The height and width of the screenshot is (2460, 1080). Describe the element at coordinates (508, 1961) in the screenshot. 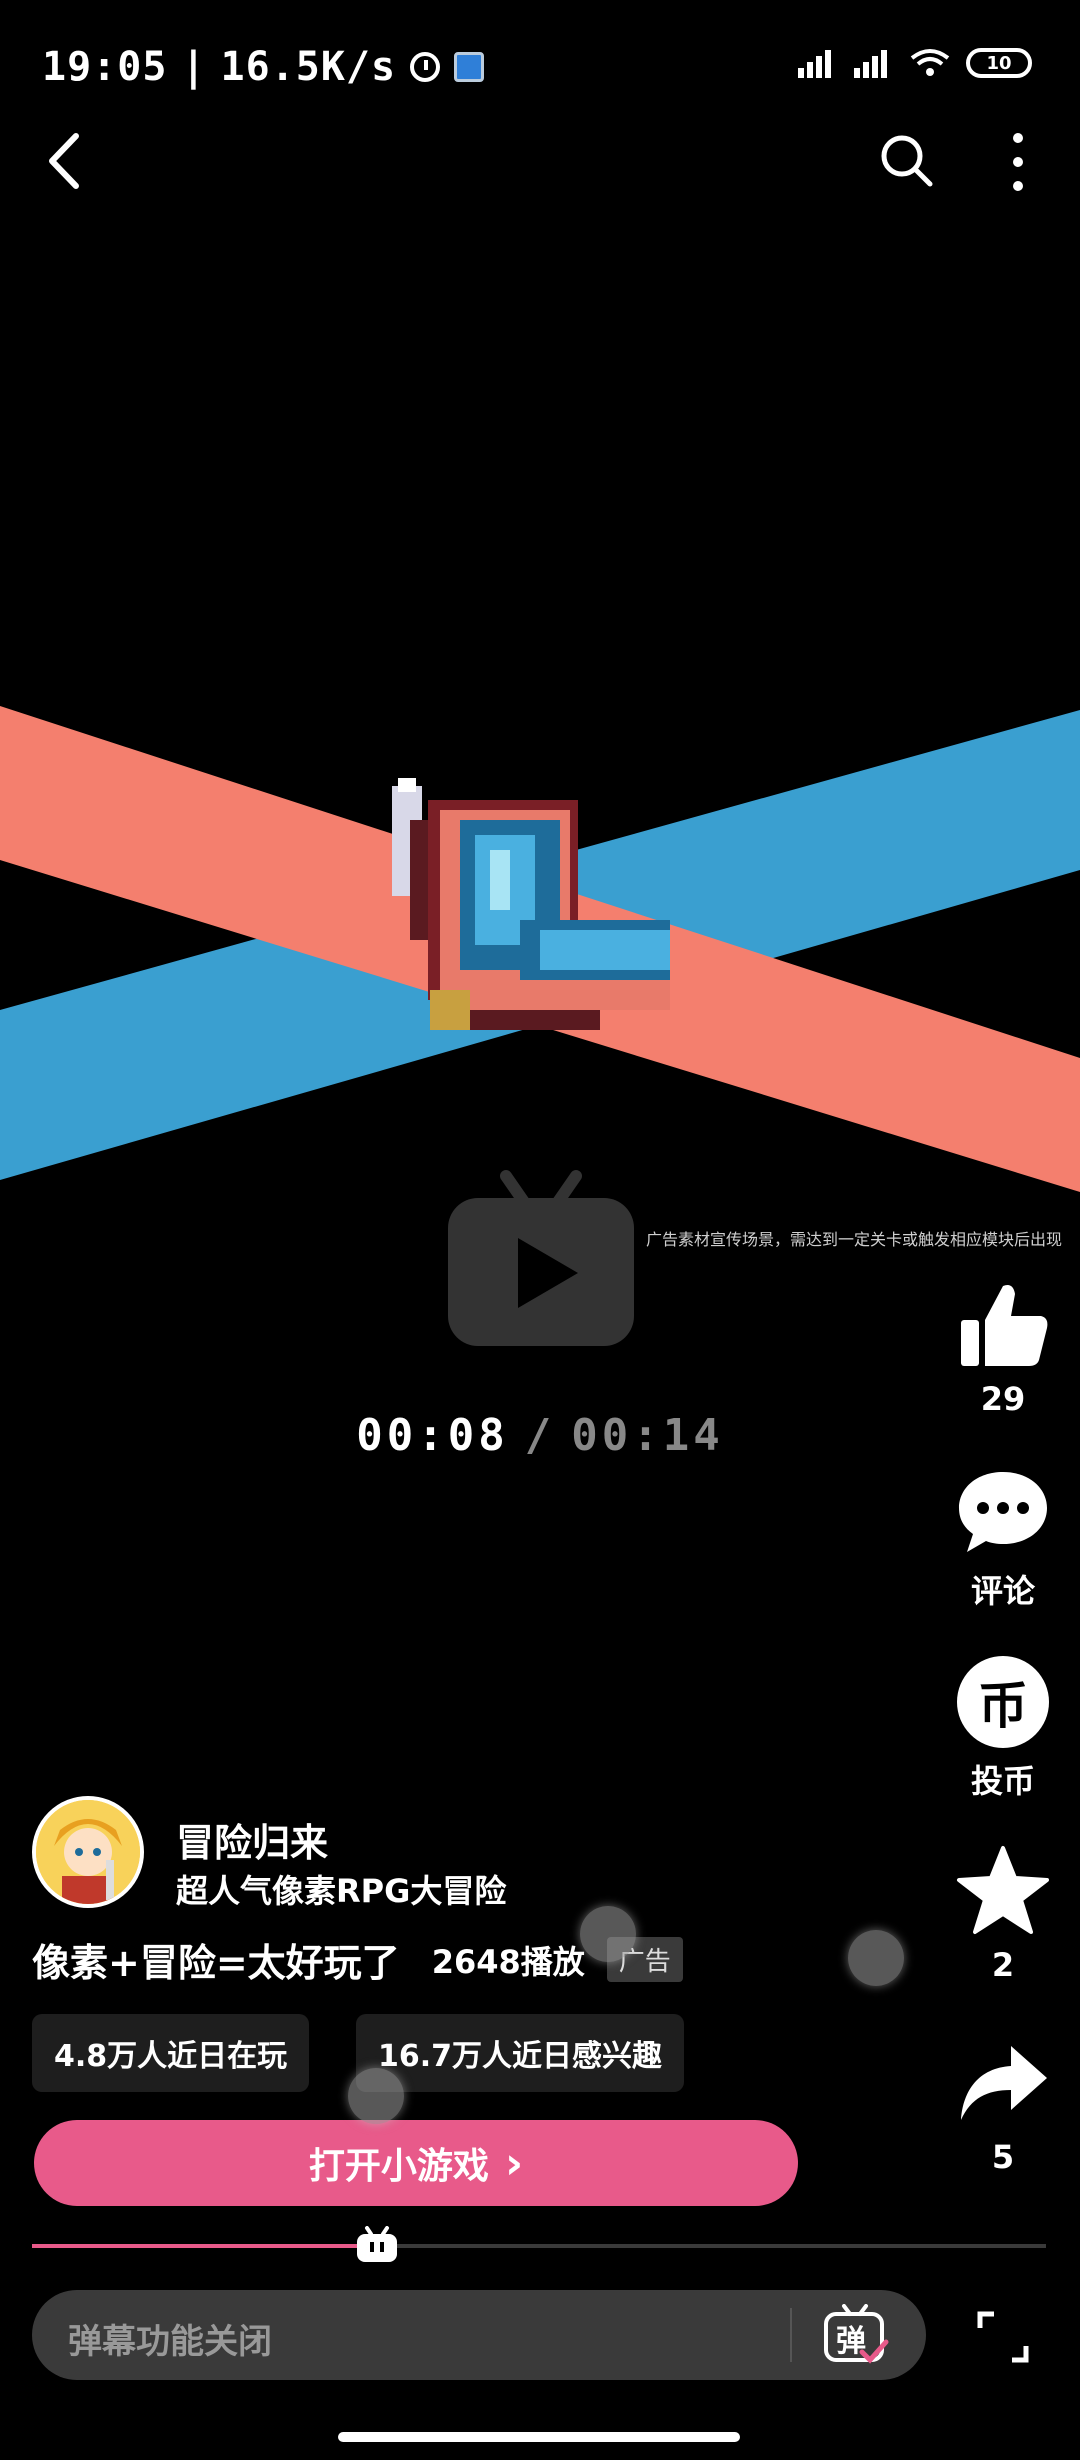

I see `play-count: 2648播放` at that location.